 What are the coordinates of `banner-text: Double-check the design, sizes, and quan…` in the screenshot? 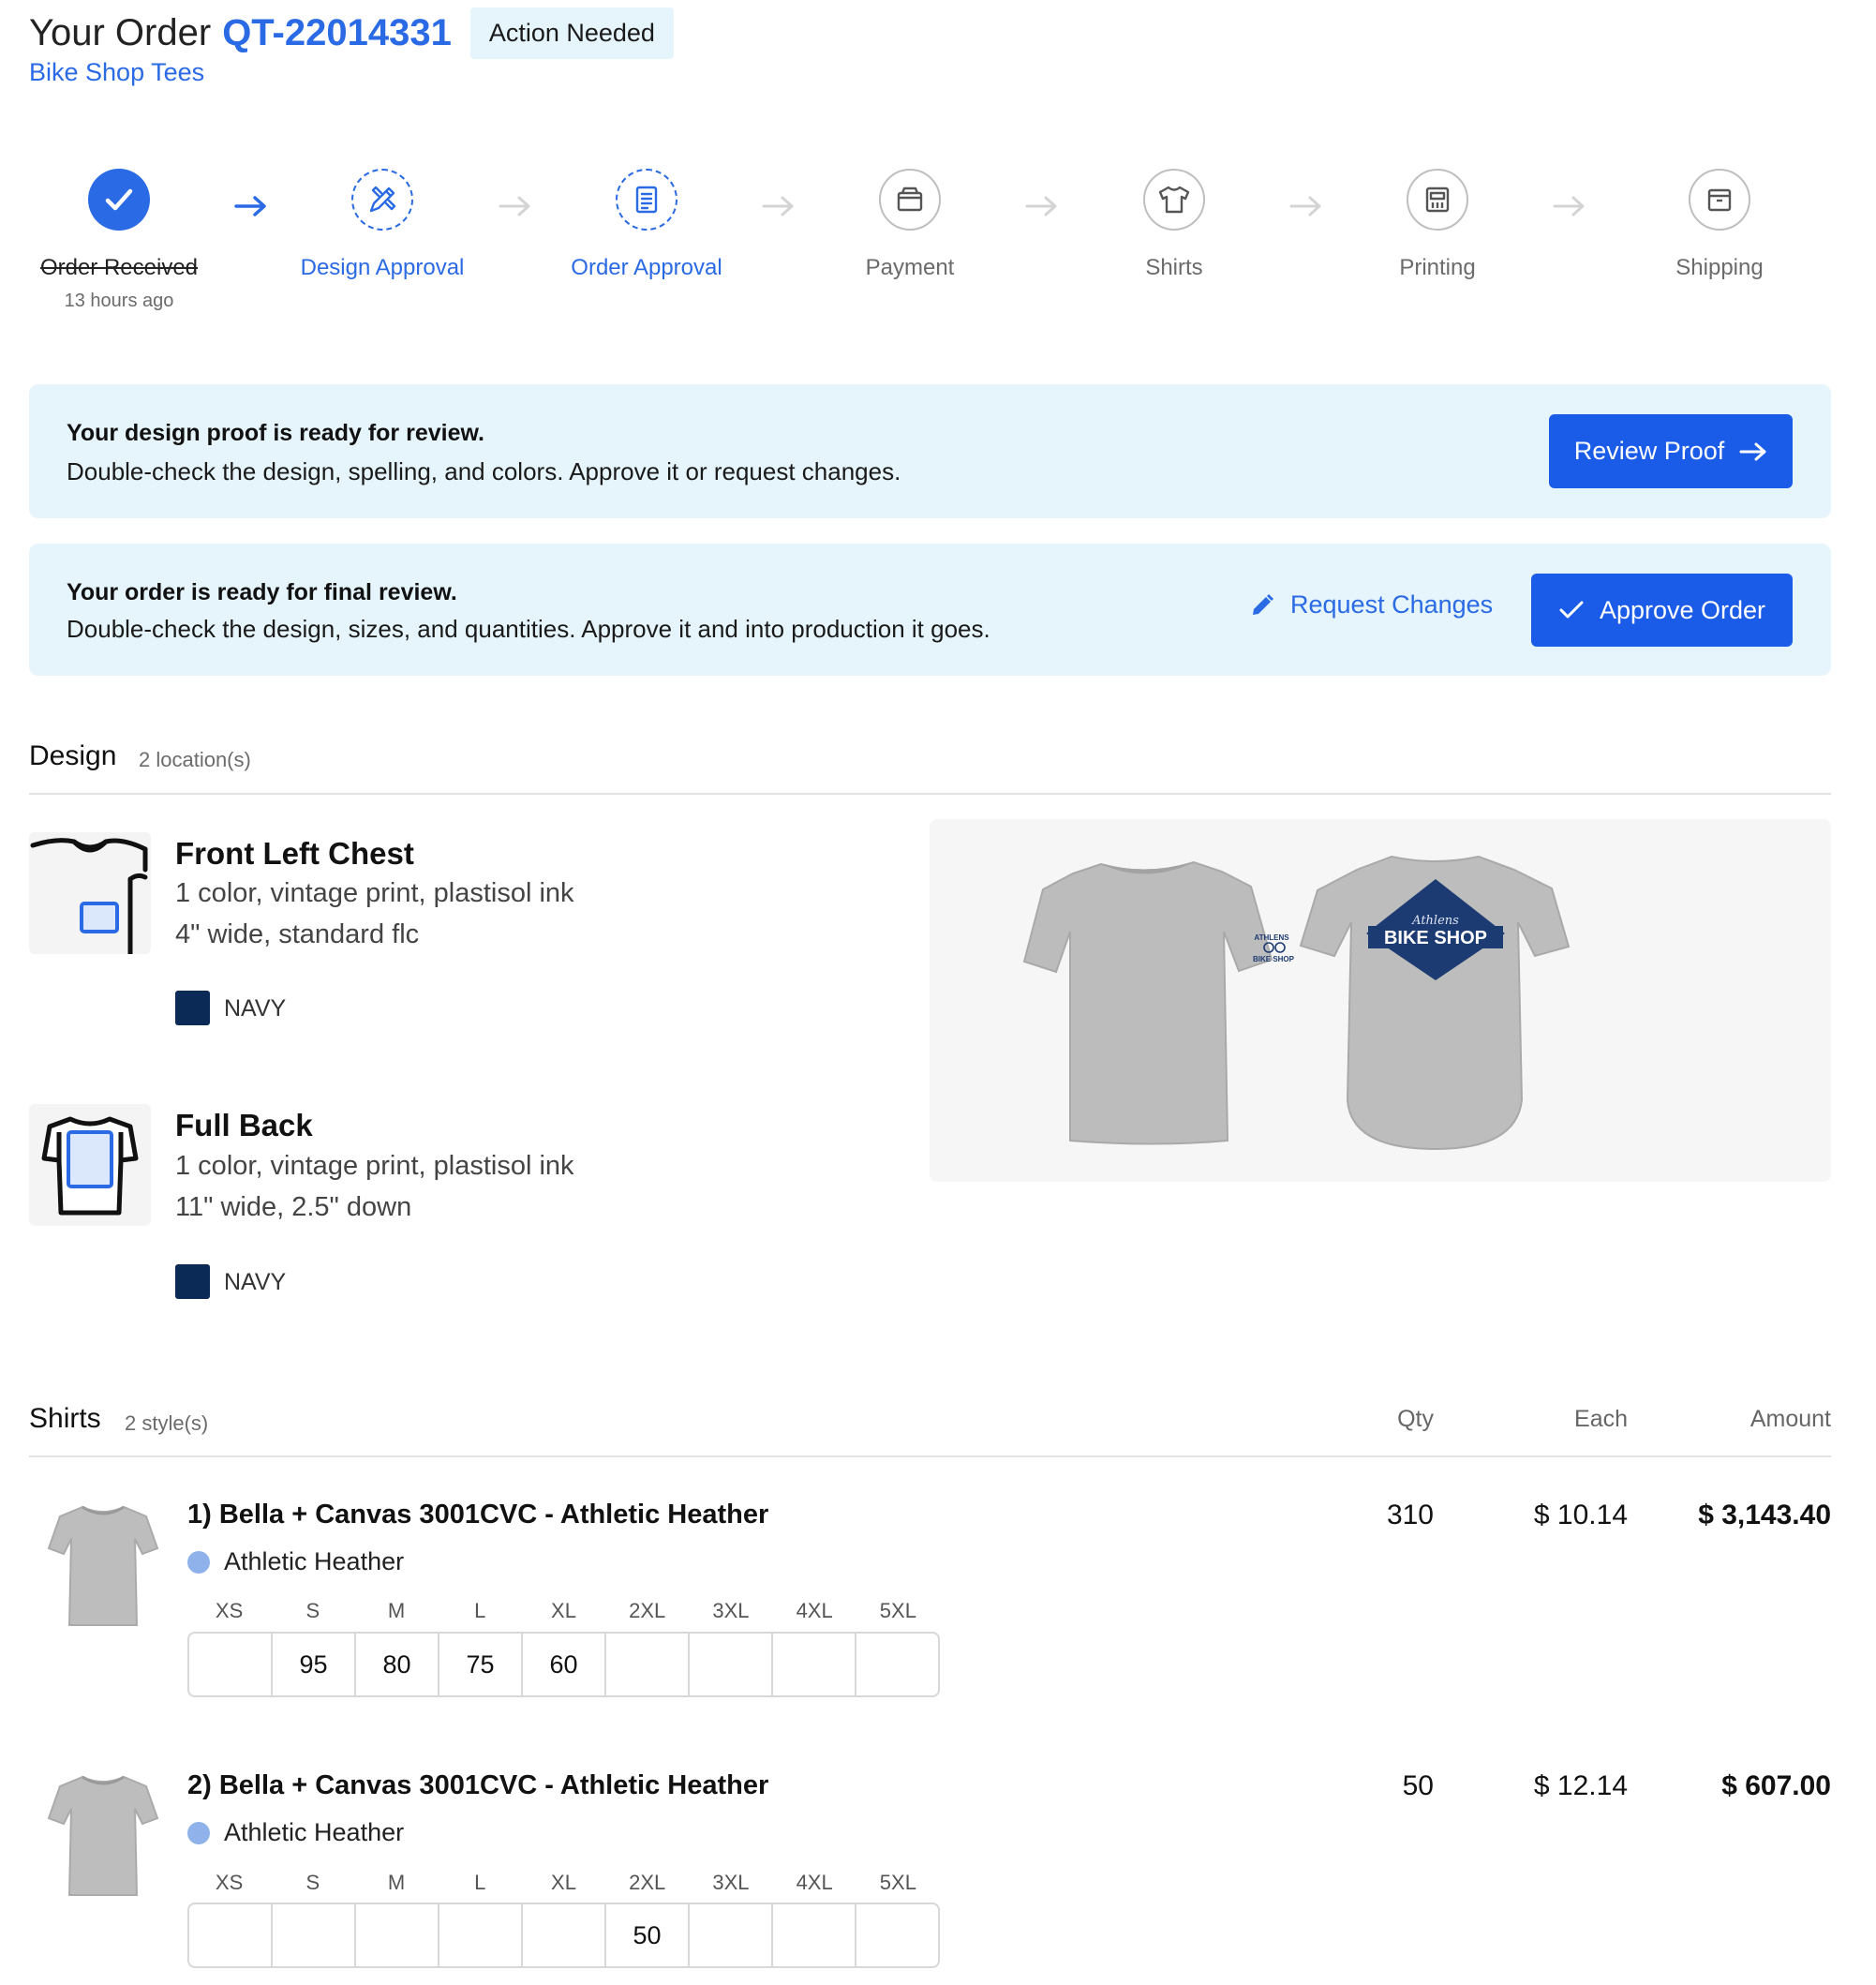 It's located at (528, 629).